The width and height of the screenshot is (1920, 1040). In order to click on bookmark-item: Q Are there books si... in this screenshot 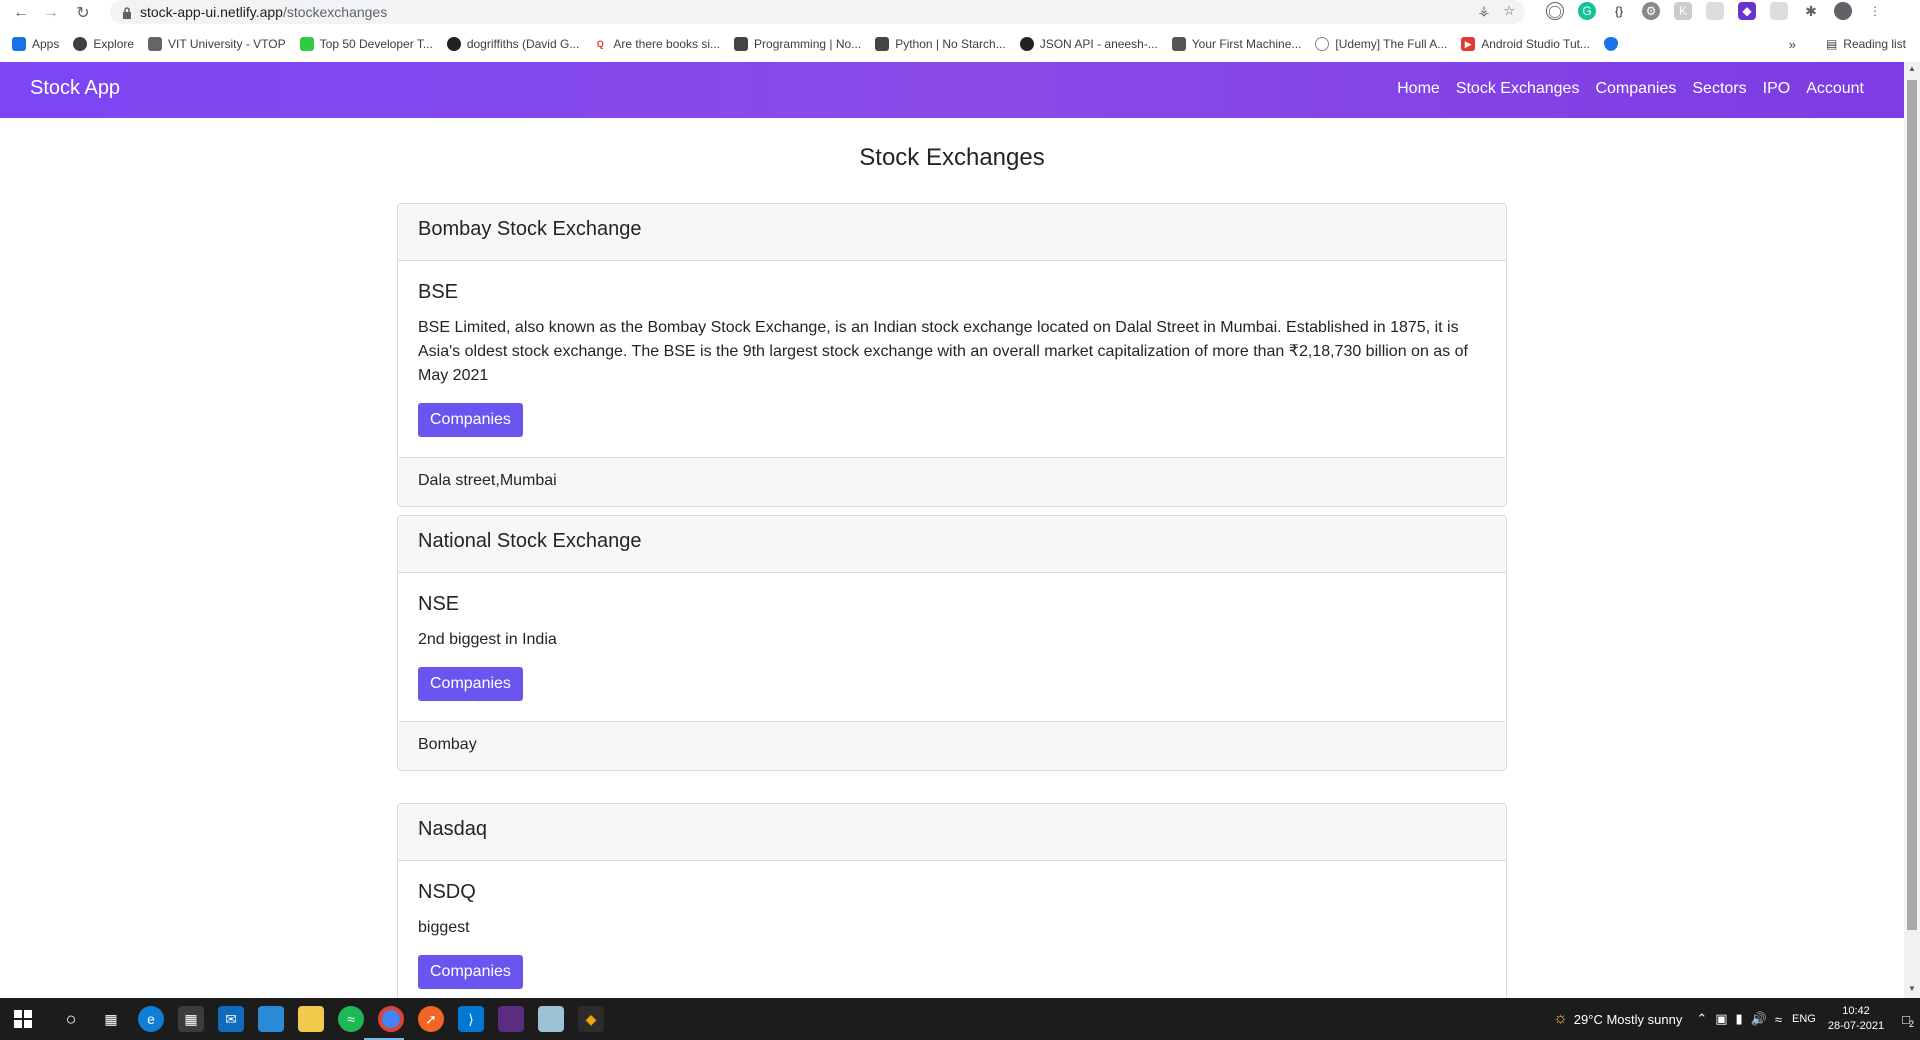, I will do `click(656, 44)`.